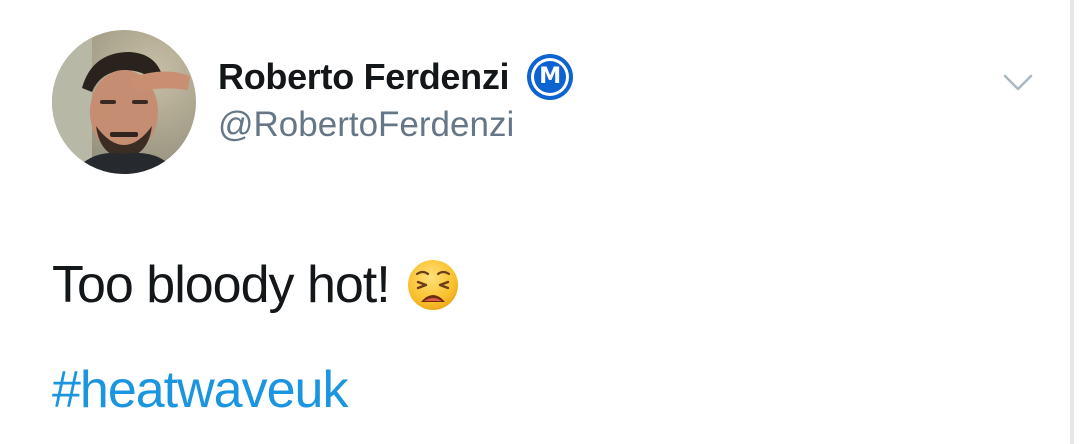  I want to click on chevron-down-icon, so click(1018, 82).